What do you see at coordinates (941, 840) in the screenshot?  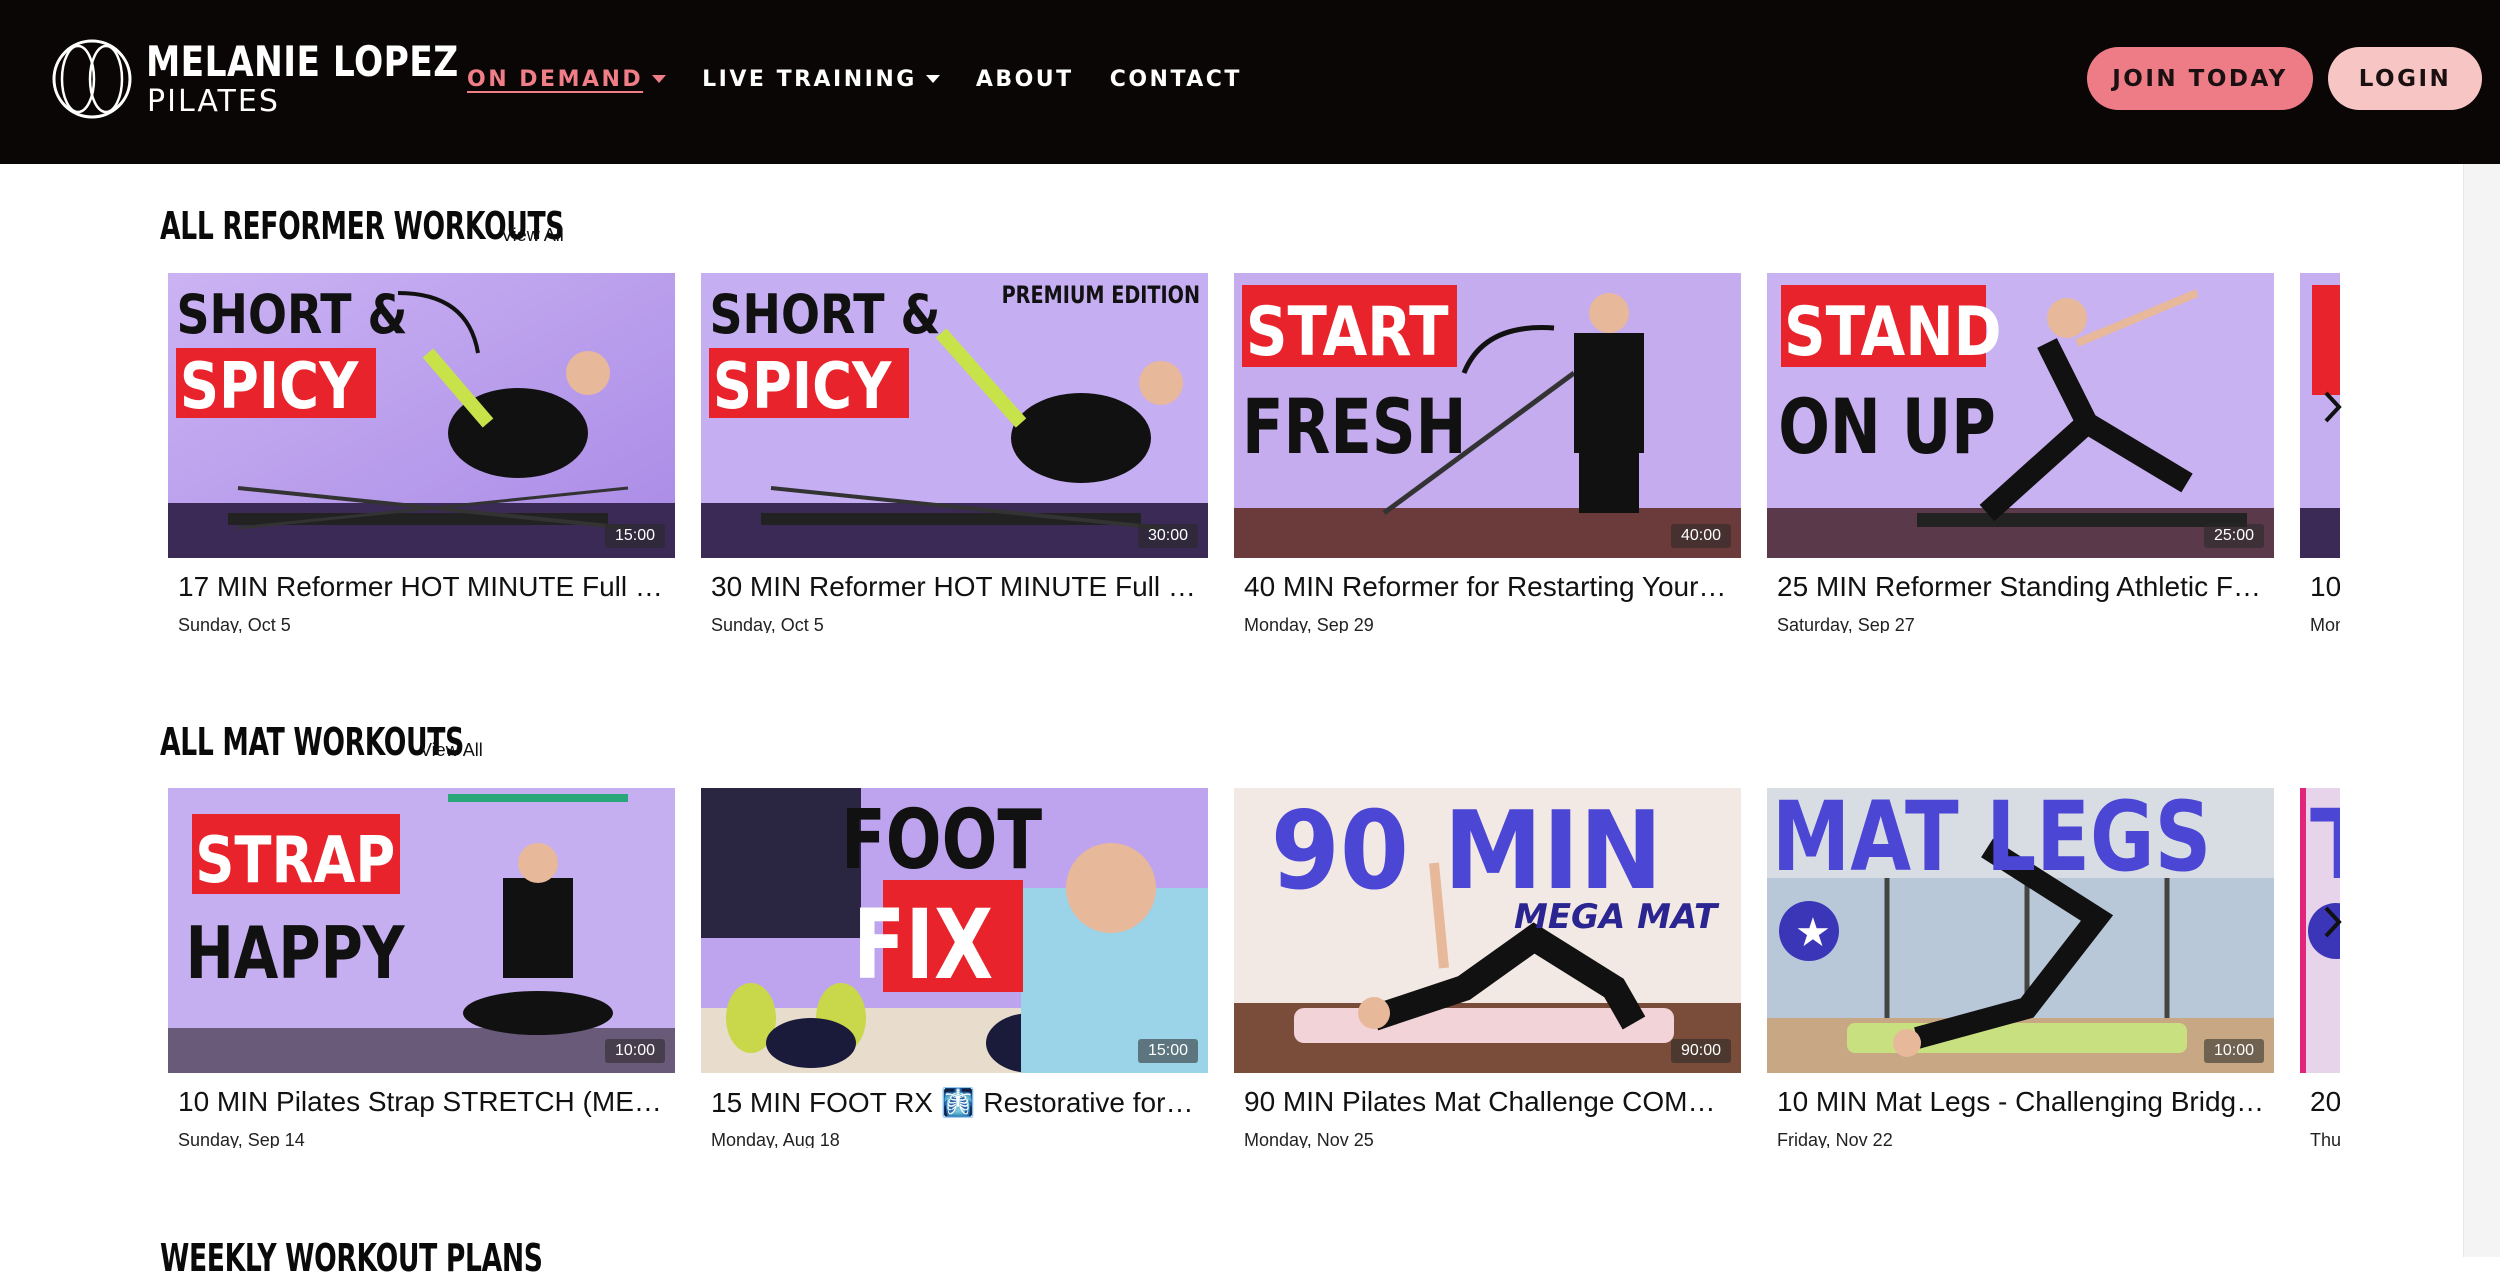 I see `svg-text: FOOT` at bounding box center [941, 840].